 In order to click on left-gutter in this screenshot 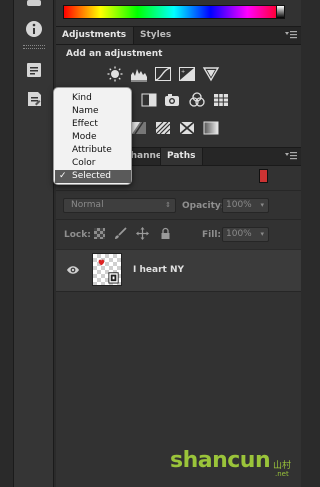, I will do `click(7, 243)`.